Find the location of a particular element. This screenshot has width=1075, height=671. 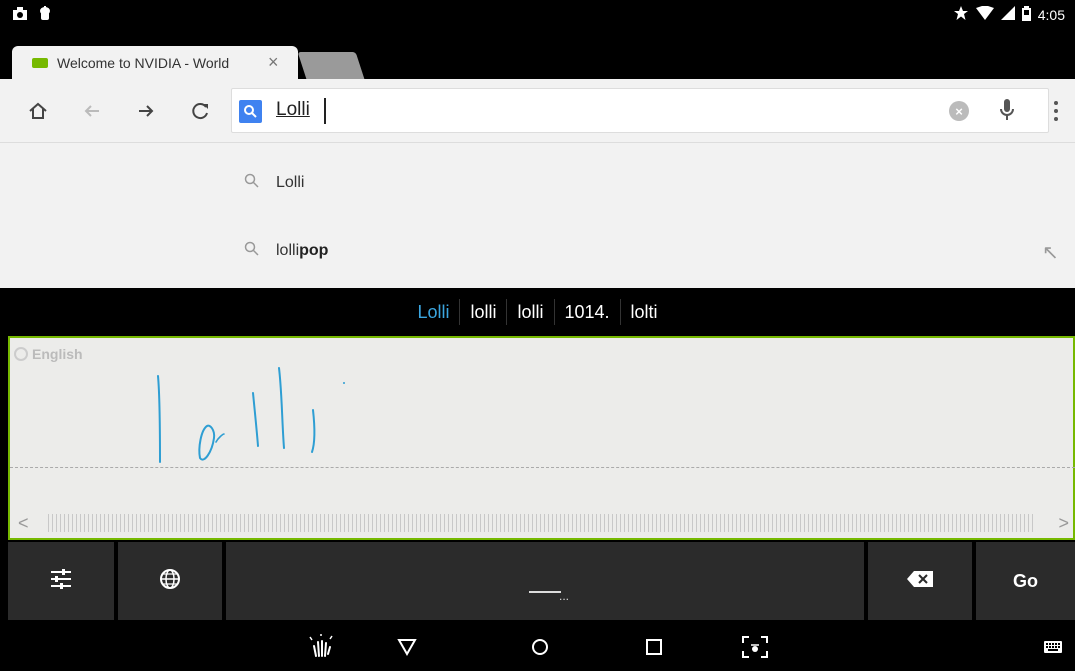

keyboard-row: ... Go is located at coordinates (537, 581).